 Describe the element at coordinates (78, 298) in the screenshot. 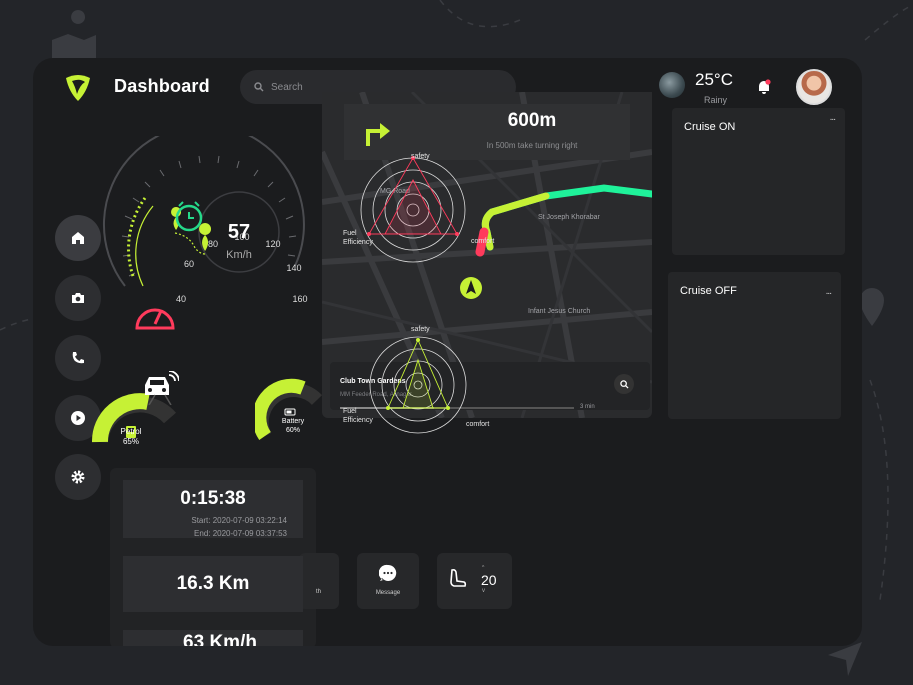

I see `camera-icon` at that location.